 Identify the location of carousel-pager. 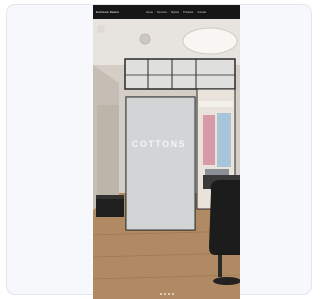
(166, 294).